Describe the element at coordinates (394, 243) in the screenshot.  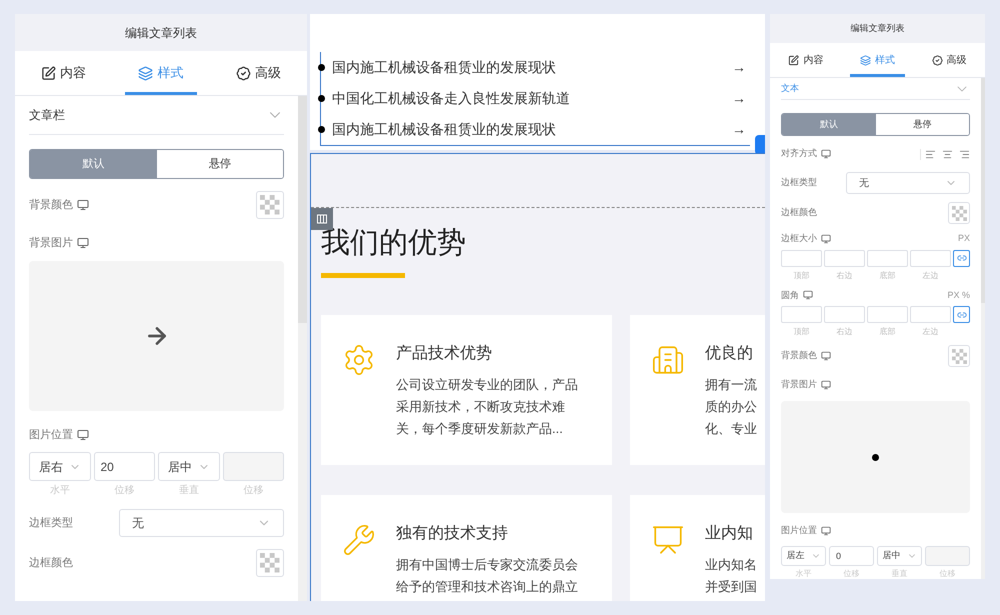
I see `section-heading: 我们的优势` at that location.